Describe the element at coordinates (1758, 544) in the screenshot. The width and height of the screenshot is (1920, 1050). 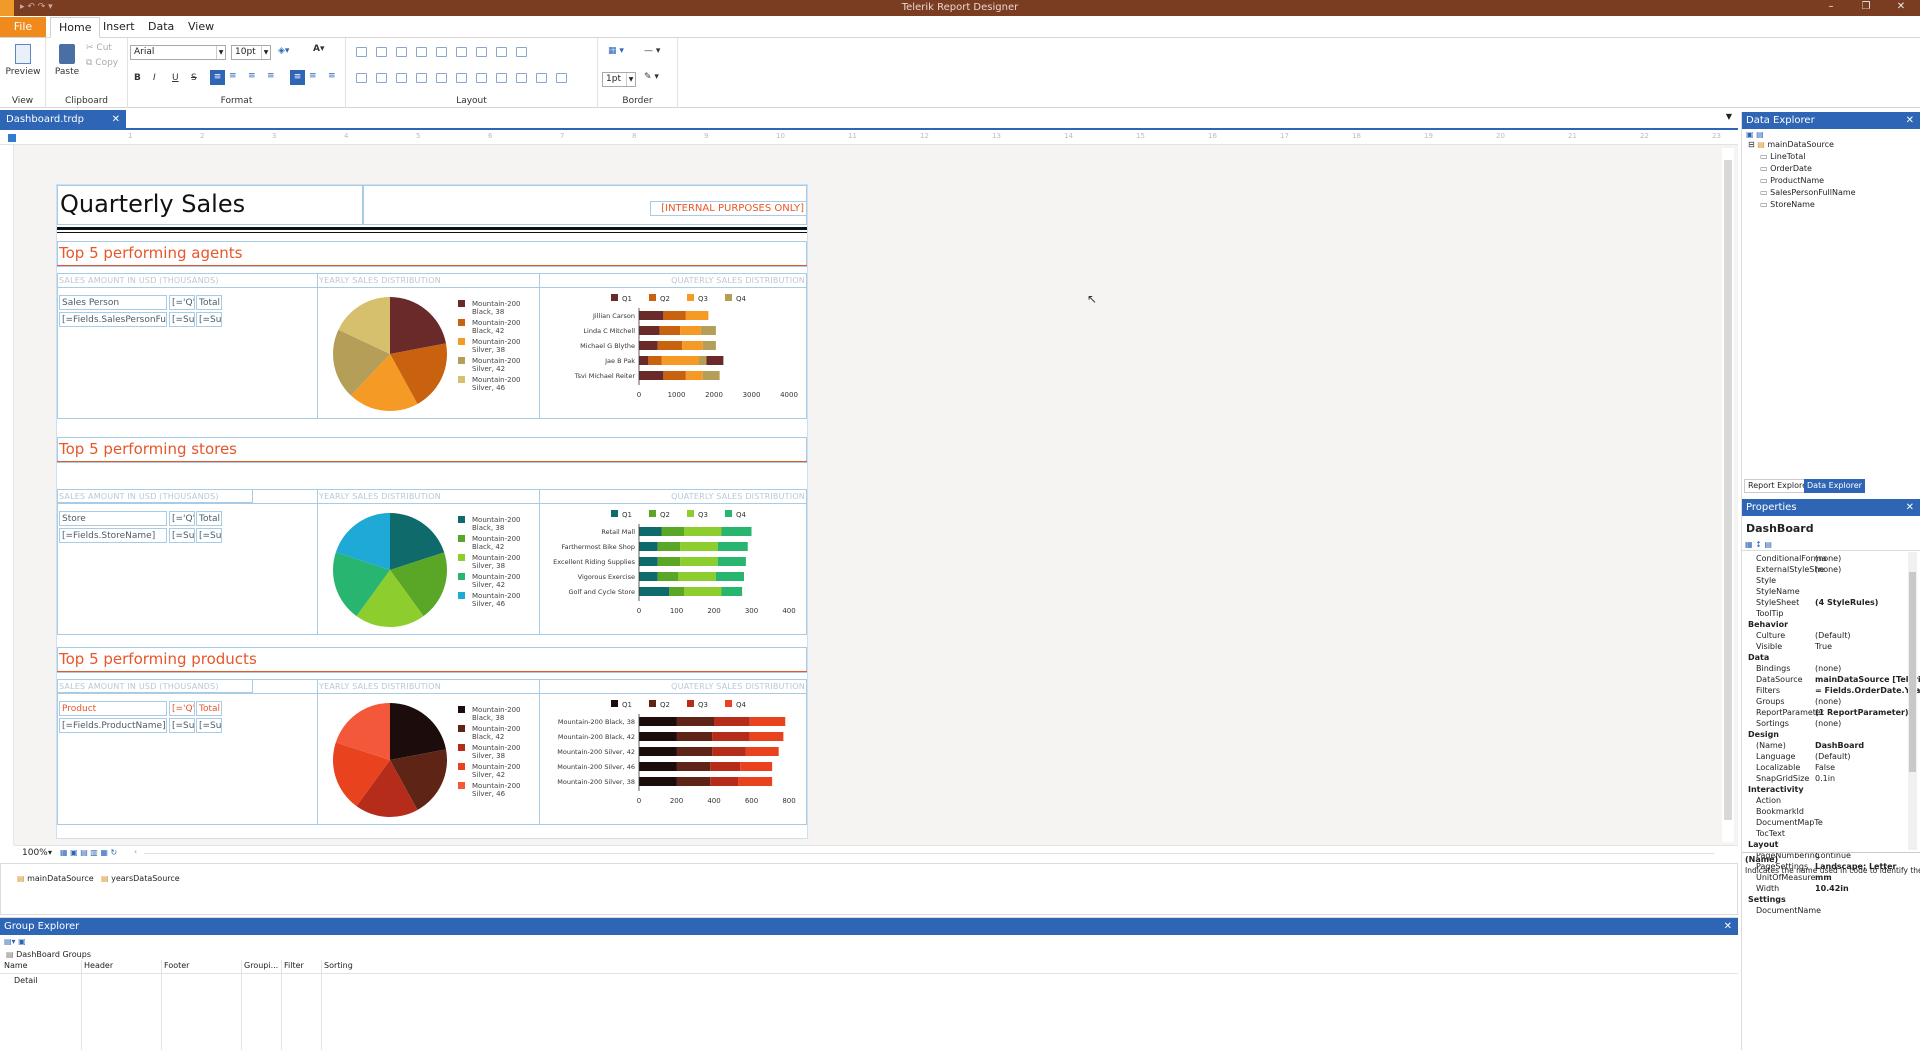
I see `properties-toolbar: ▦ ↕ ▤` at that location.